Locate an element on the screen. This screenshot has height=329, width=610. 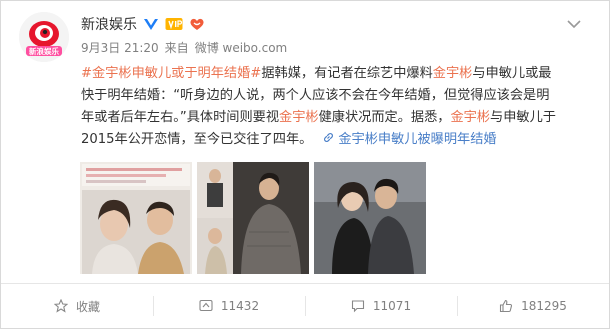
like-count: 181295 is located at coordinates (544, 306).